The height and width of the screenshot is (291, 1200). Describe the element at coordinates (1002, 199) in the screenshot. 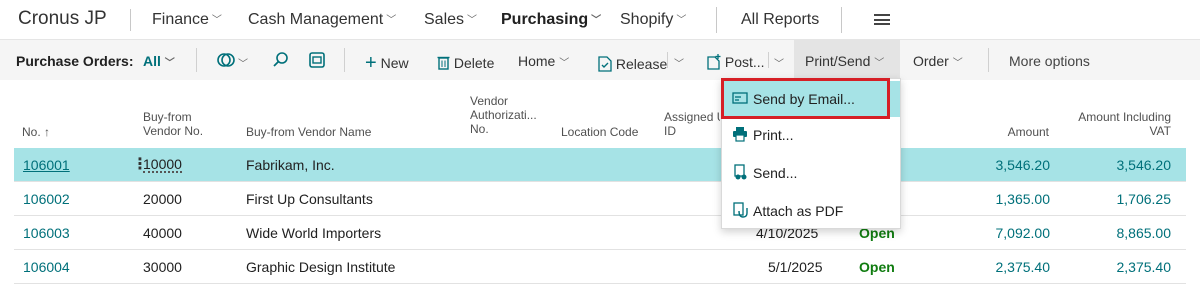

I see `amount-cell: 1,365.00` at that location.